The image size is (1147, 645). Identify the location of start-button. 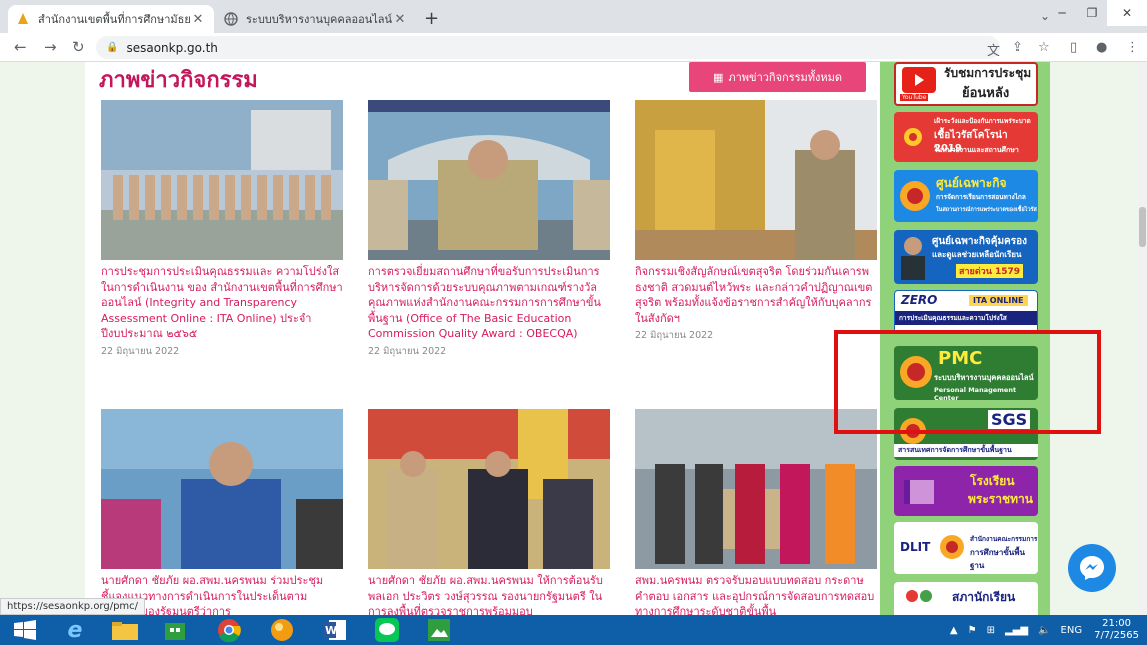
(25, 630).